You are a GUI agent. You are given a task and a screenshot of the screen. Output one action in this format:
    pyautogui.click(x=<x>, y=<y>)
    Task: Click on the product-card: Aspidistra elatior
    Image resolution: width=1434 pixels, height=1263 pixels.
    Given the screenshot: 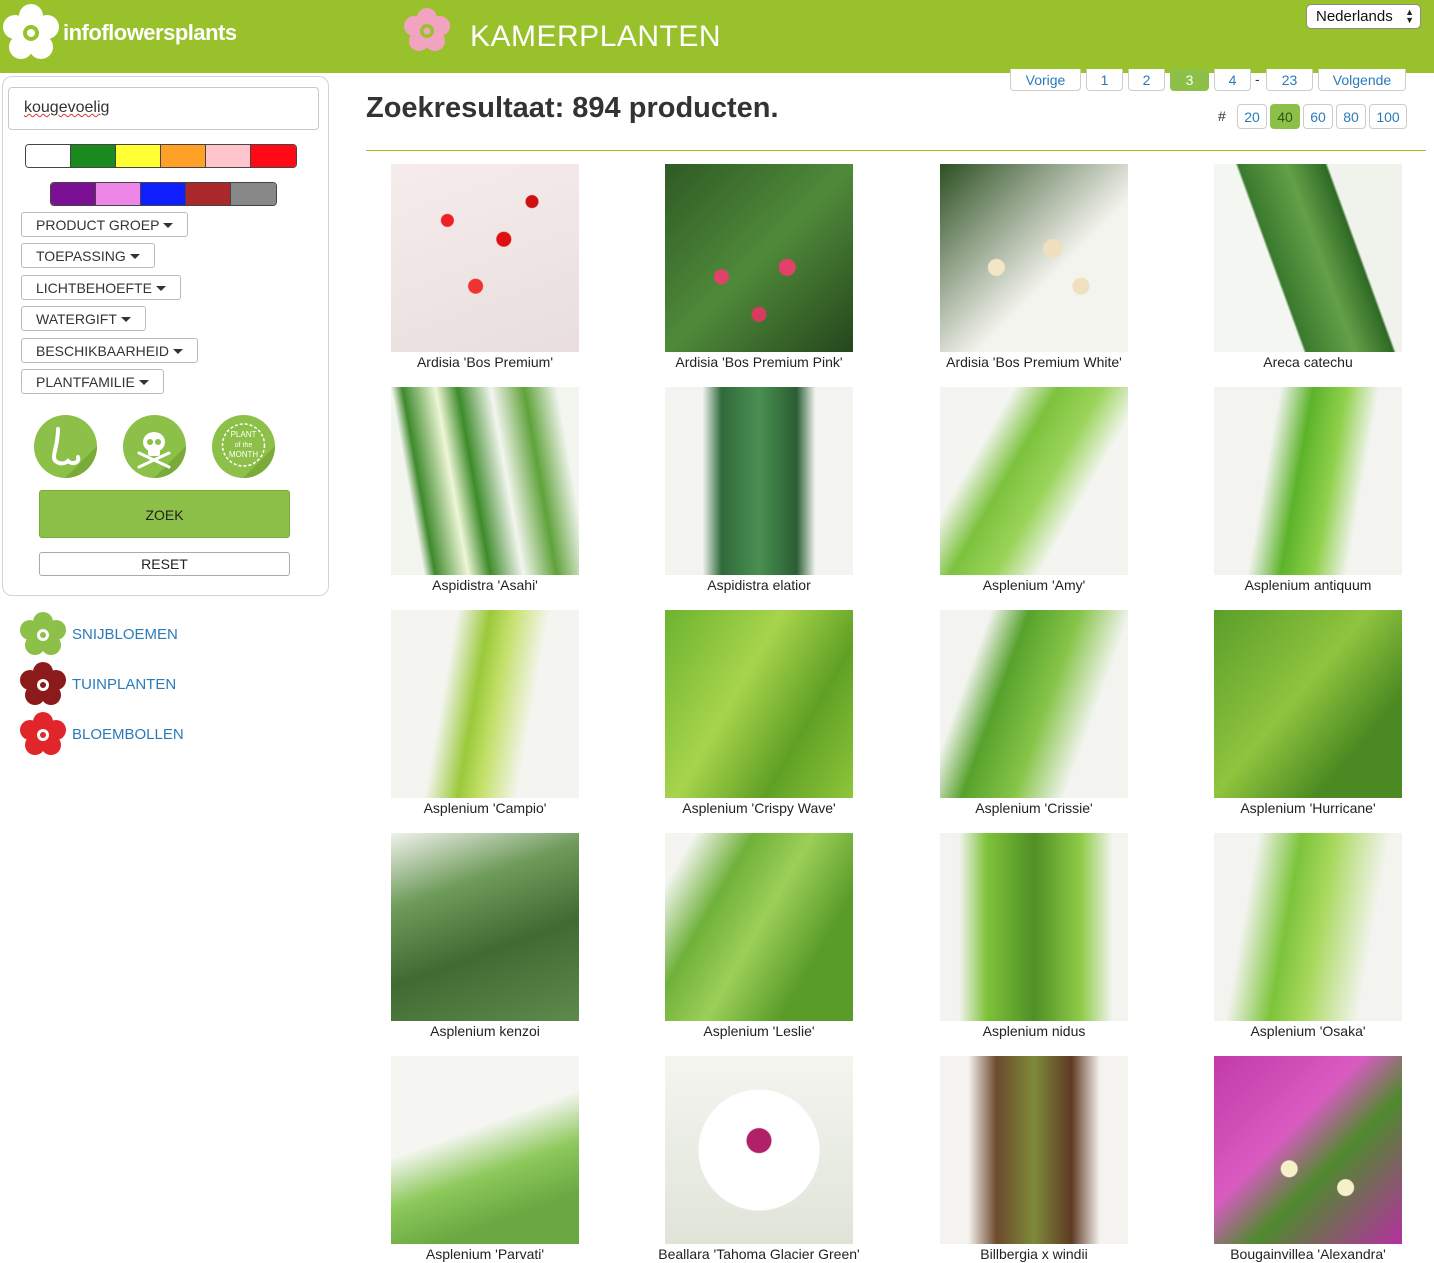 What is the action you would take?
    pyautogui.click(x=759, y=490)
    